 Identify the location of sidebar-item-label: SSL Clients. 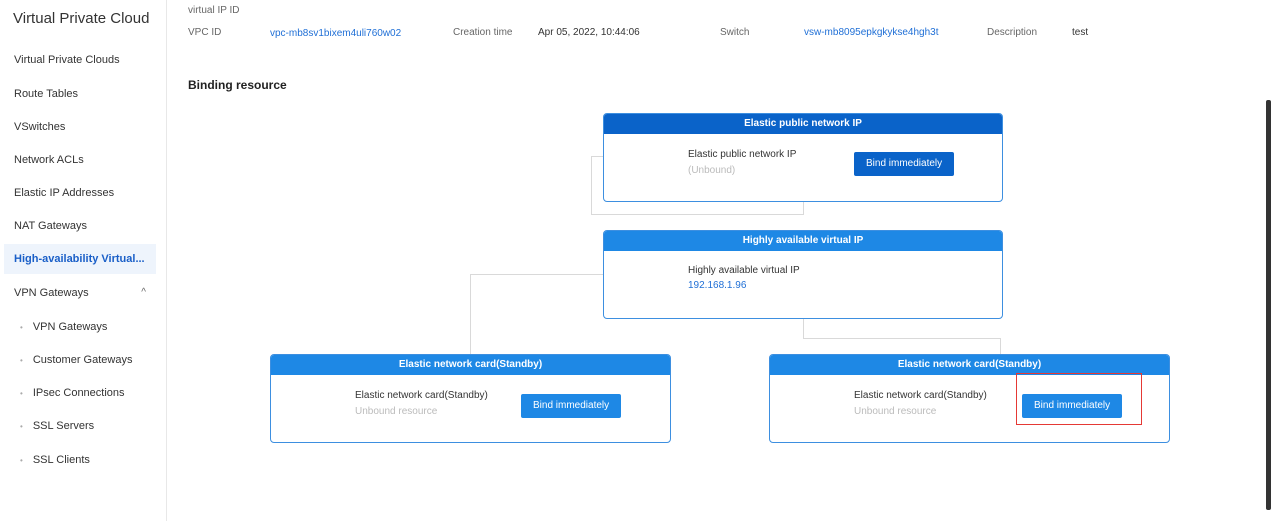
(61, 460).